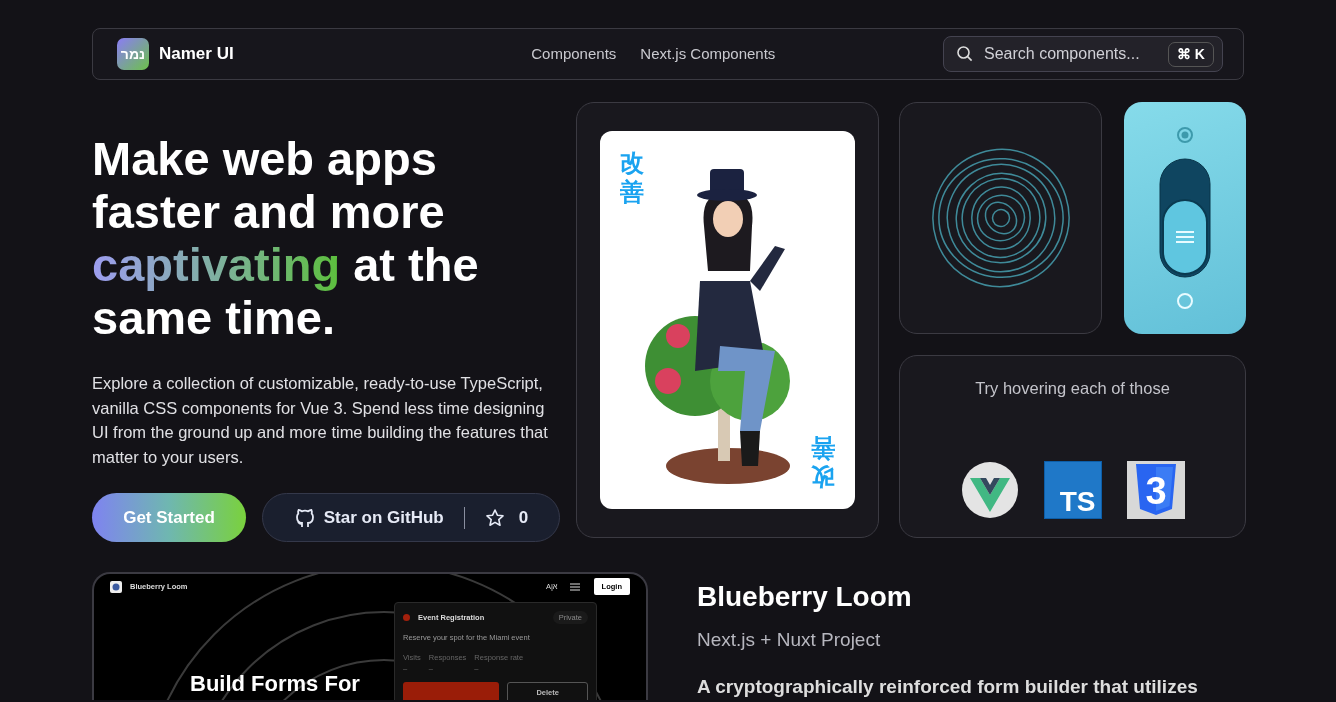 The width and height of the screenshot is (1336, 702). What do you see at coordinates (1185, 218) in the screenshot?
I see `toggle-switch` at bounding box center [1185, 218].